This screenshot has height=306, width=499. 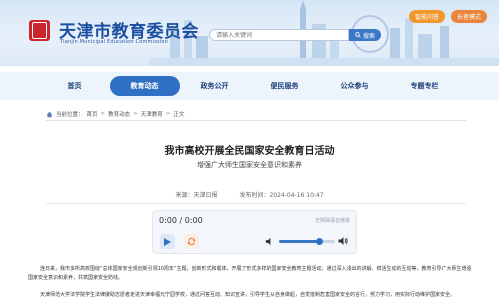 I want to click on breadcrumb: 当前位置： 首页 > 教育动态 > 天津教育 > 正文, so click(x=115, y=114).